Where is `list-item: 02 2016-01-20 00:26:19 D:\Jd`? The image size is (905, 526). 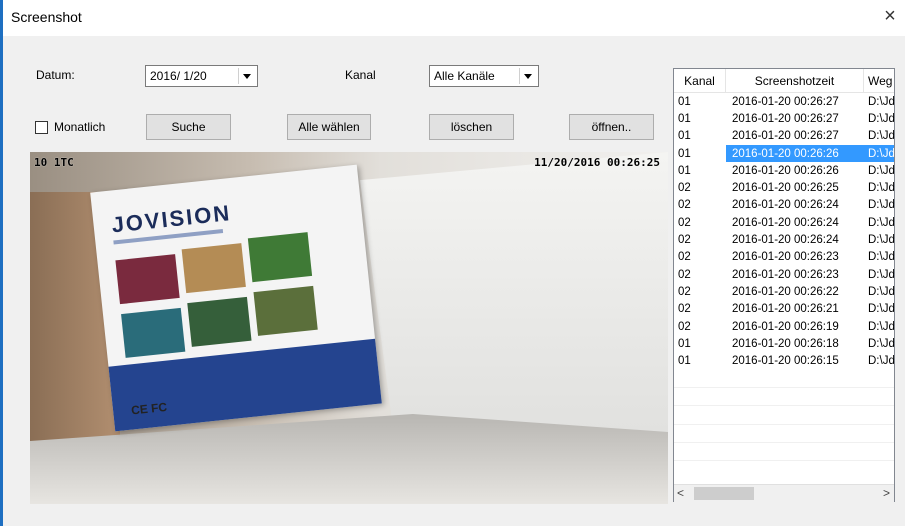 list-item: 02 2016-01-20 00:26:19 D:\Jd is located at coordinates (784, 326).